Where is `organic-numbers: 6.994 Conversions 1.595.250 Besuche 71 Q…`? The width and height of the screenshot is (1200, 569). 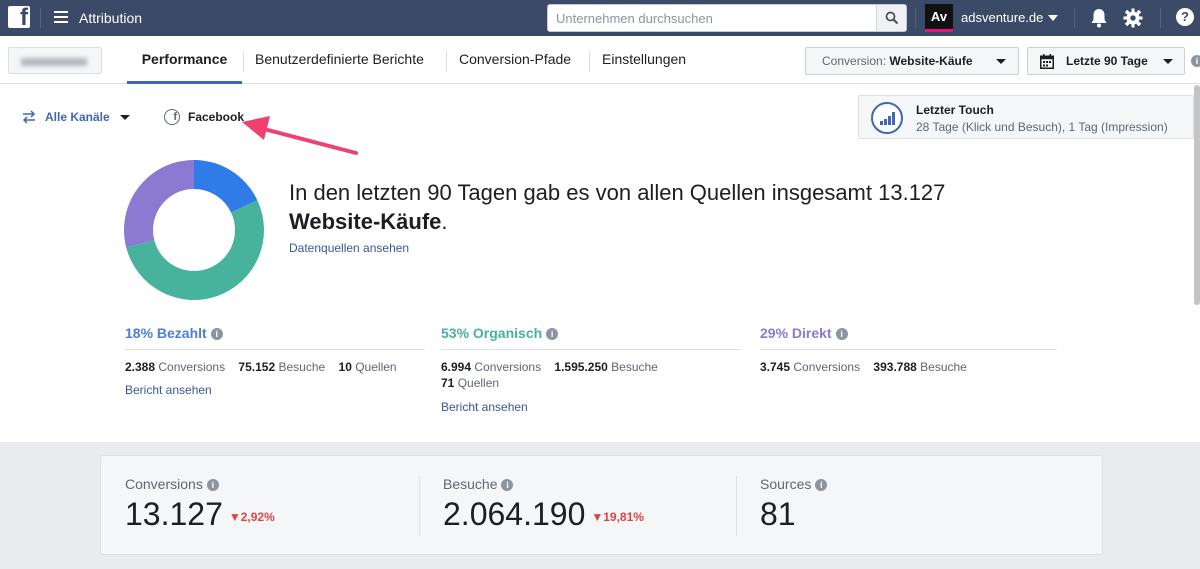 organic-numbers: 6.994 Conversions 1.595.250 Besuche 71 Q… is located at coordinates (549, 375).